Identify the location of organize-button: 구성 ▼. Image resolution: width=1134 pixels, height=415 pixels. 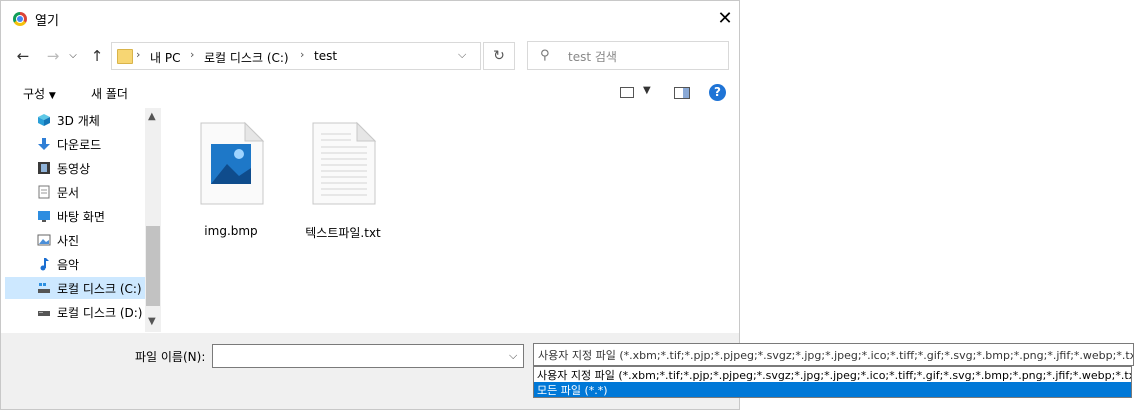
(39, 93).